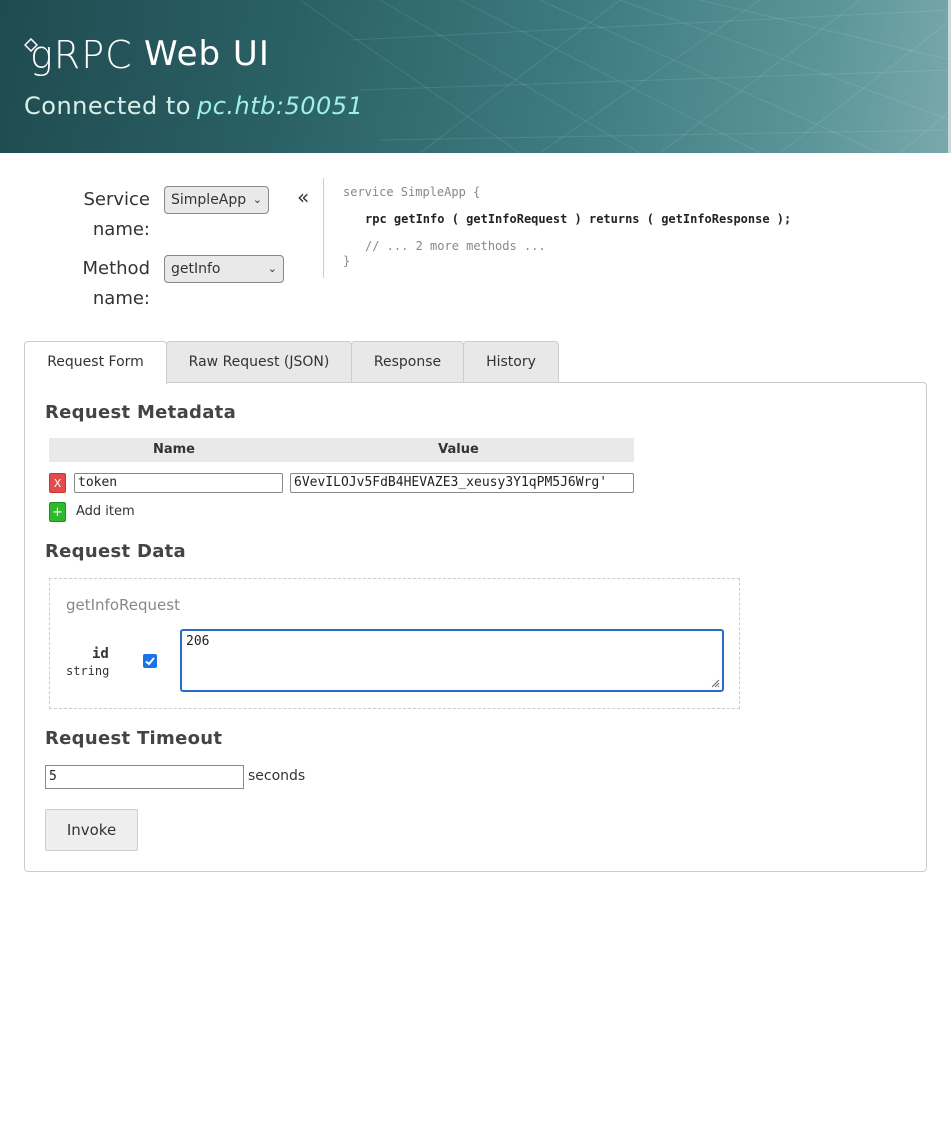  Describe the element at coordinates (207, 54) in the screenshot. I see `app-title: Web UI` at that location.